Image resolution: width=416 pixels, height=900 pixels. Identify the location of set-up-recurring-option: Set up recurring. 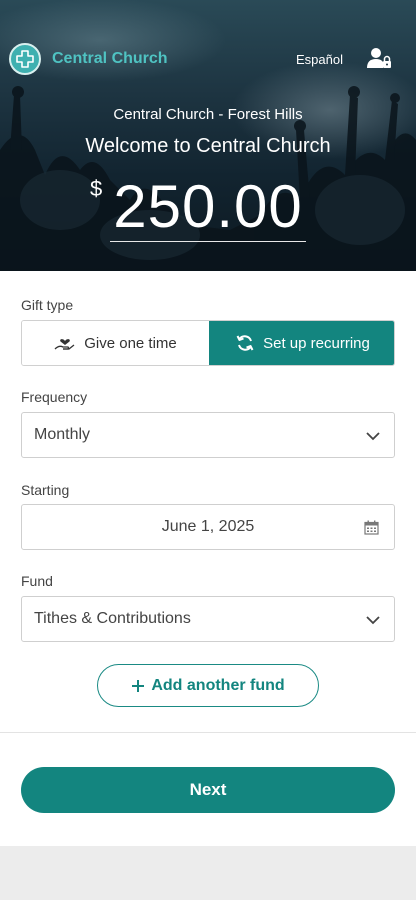
(301, 343).